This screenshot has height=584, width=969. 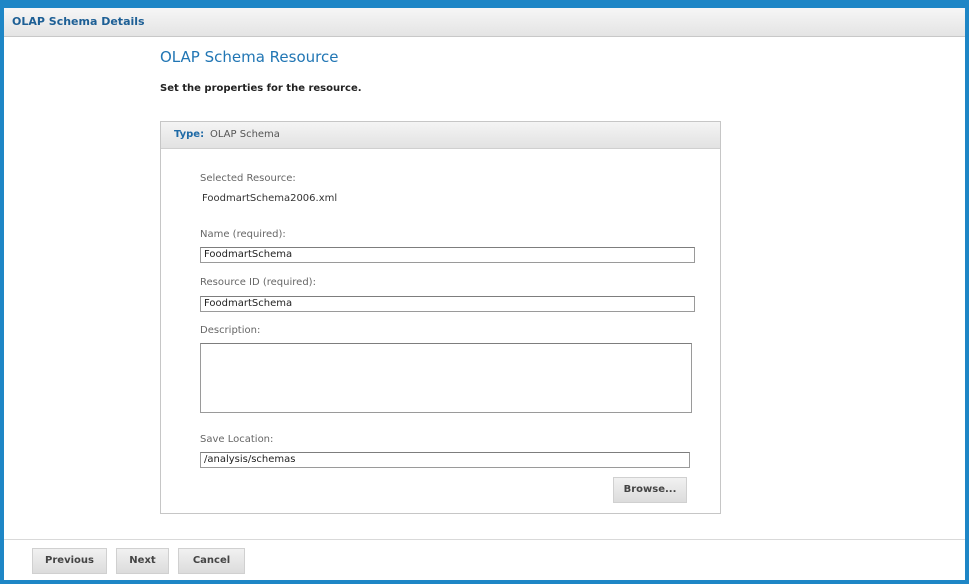 What do you see at coordinates (440, 135) in the screenshot?
I see `panel-header: Type: OLAP Schema` at bounding box center [440, 135].